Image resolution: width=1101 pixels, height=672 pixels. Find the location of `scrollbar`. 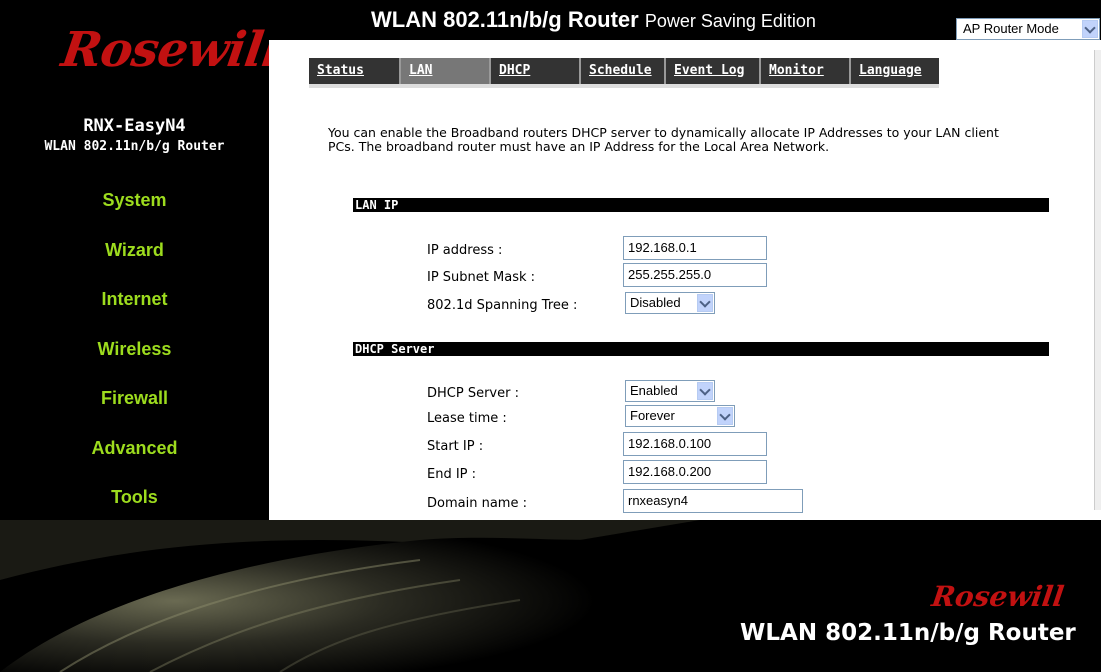

scrollbar is located at coordinates (1097, 280).